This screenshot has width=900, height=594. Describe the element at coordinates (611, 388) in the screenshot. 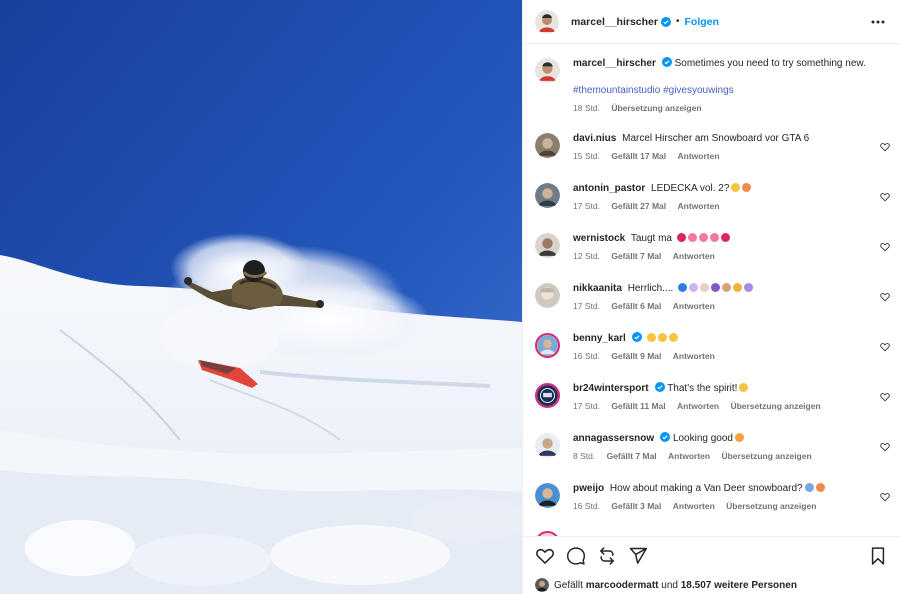

I see `comment-username: br24wintersport` at that location.